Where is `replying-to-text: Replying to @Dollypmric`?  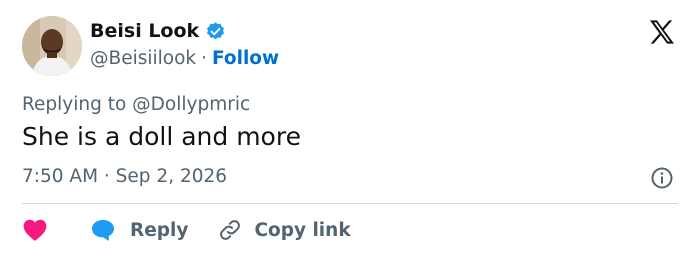
replying-to-text: Replying to @Dollypmric is located at coordinates (136, 104).